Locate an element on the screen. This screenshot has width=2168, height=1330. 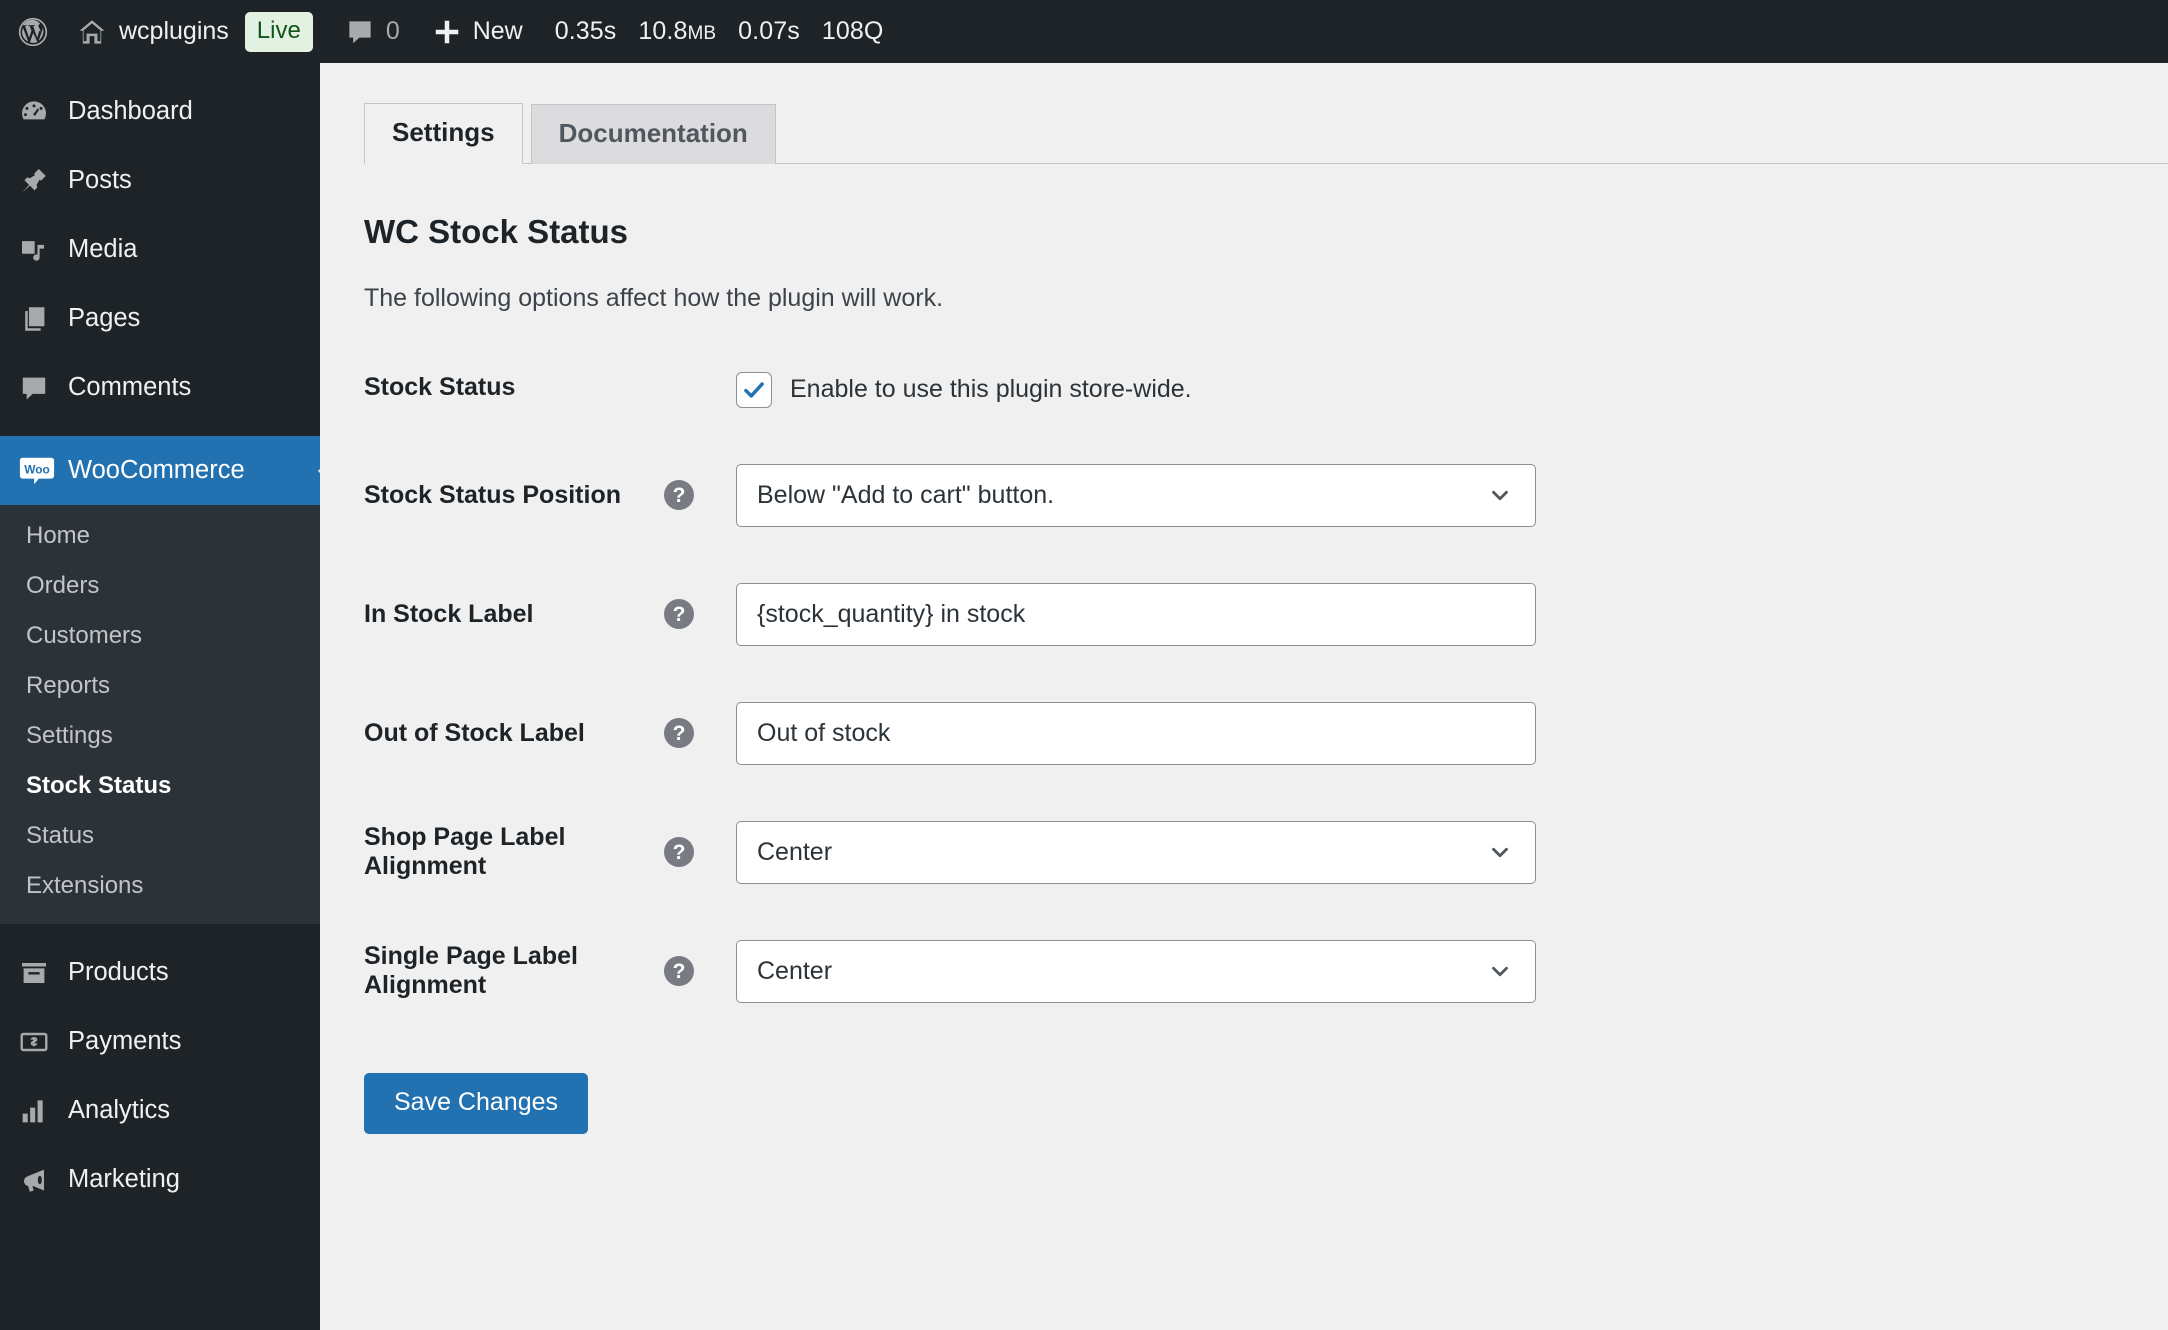
help-cell-out-of-stock-label: ? is located at coordinates (700, 733).